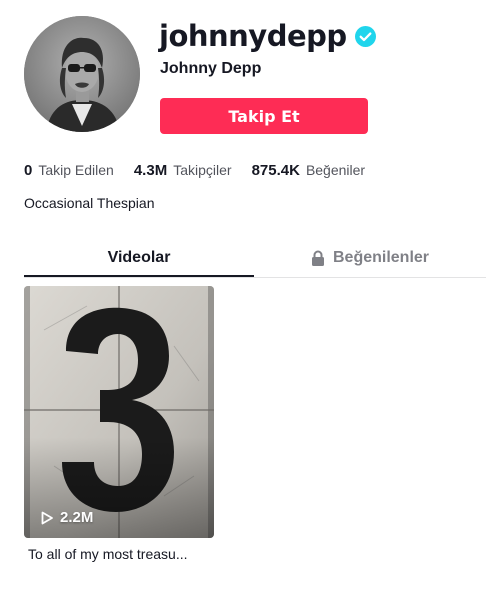 The width and height of the screenshot is (486, 616). I want to click on likes-label: Beğeniler, so click(335, 170).